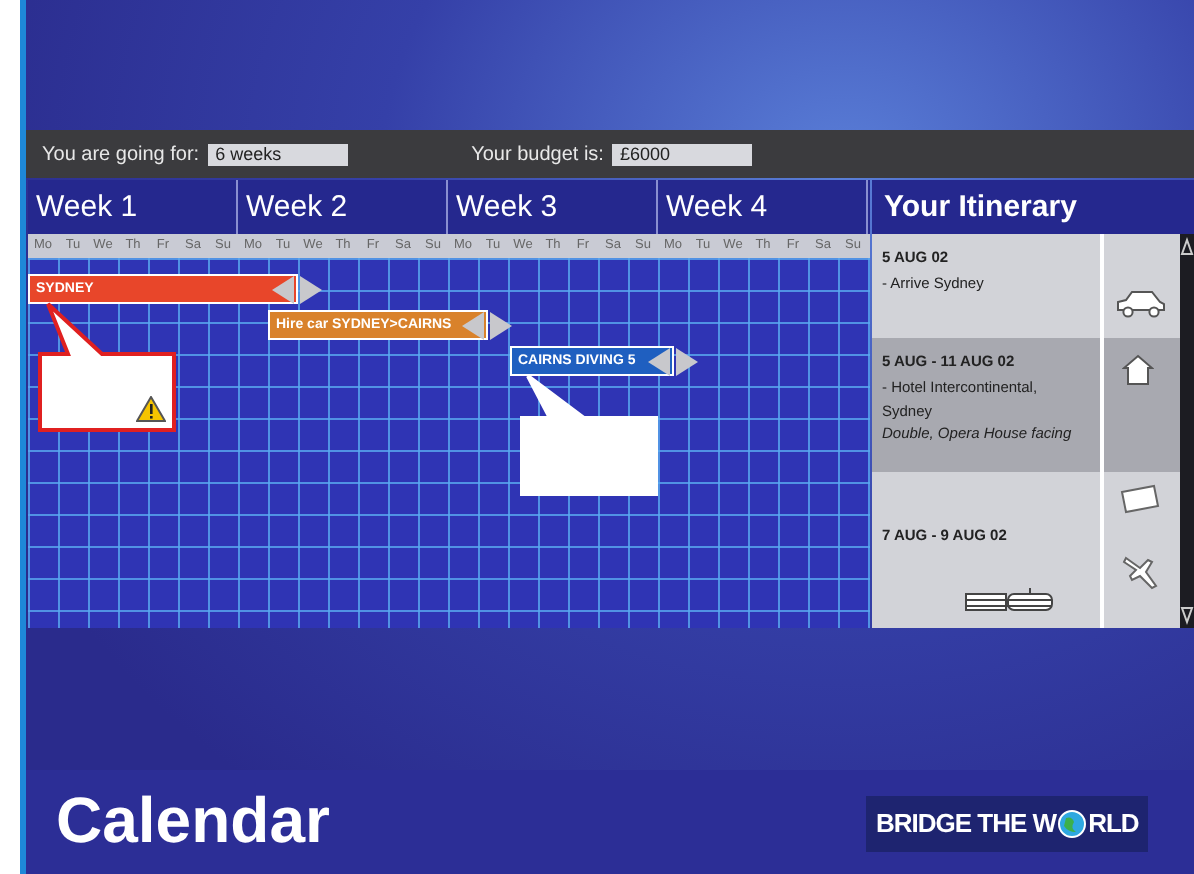 The image size is (1194, 874). What do you see at coordinates (1140, 572) in the screenshot?
I see `plane-icon` at bounding box center [1140, 572].